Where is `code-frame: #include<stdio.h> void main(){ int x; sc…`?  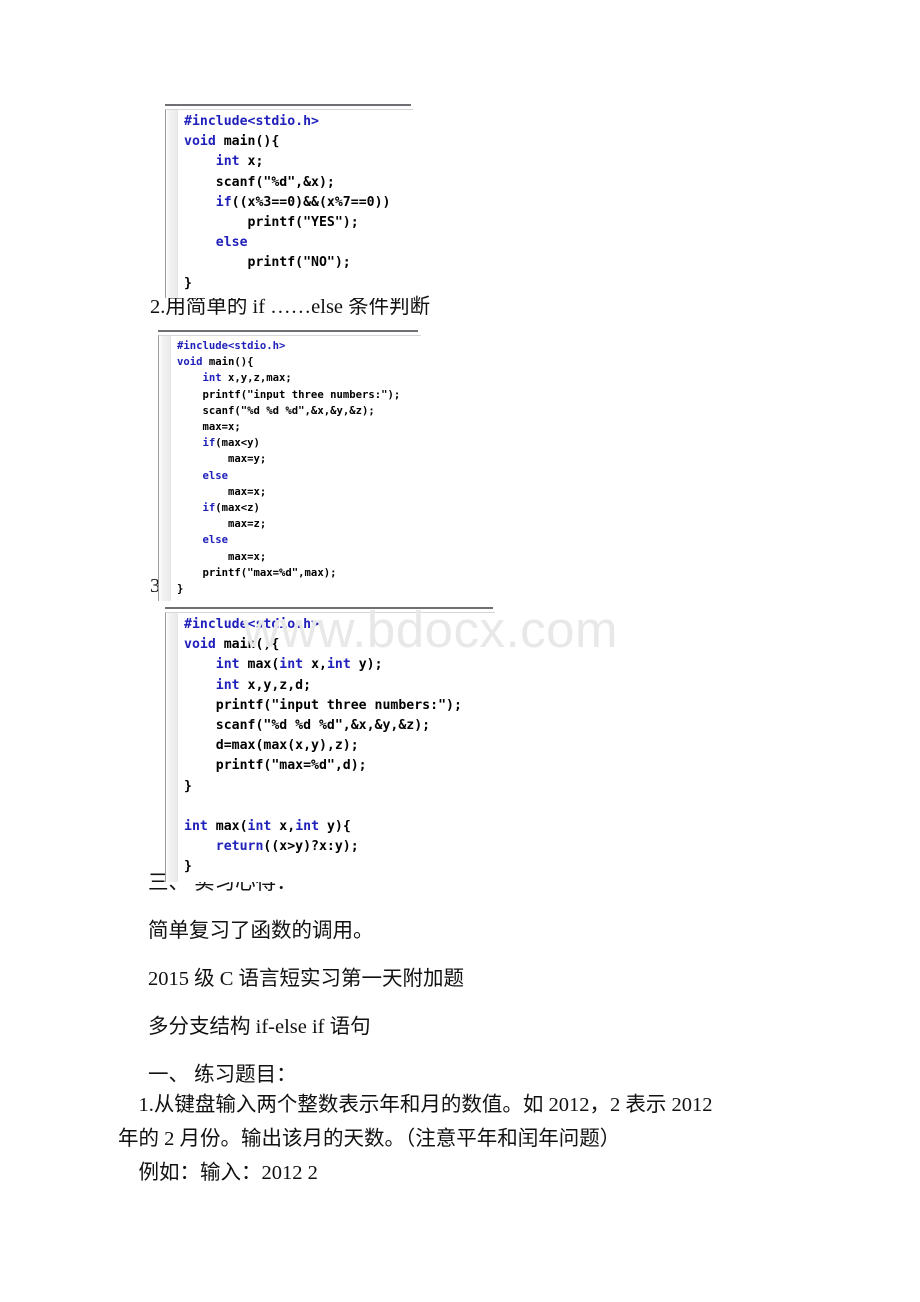 code-frame: #include<stdio.h> void main(){ int x; sc… is located at coordinates (289, 203).